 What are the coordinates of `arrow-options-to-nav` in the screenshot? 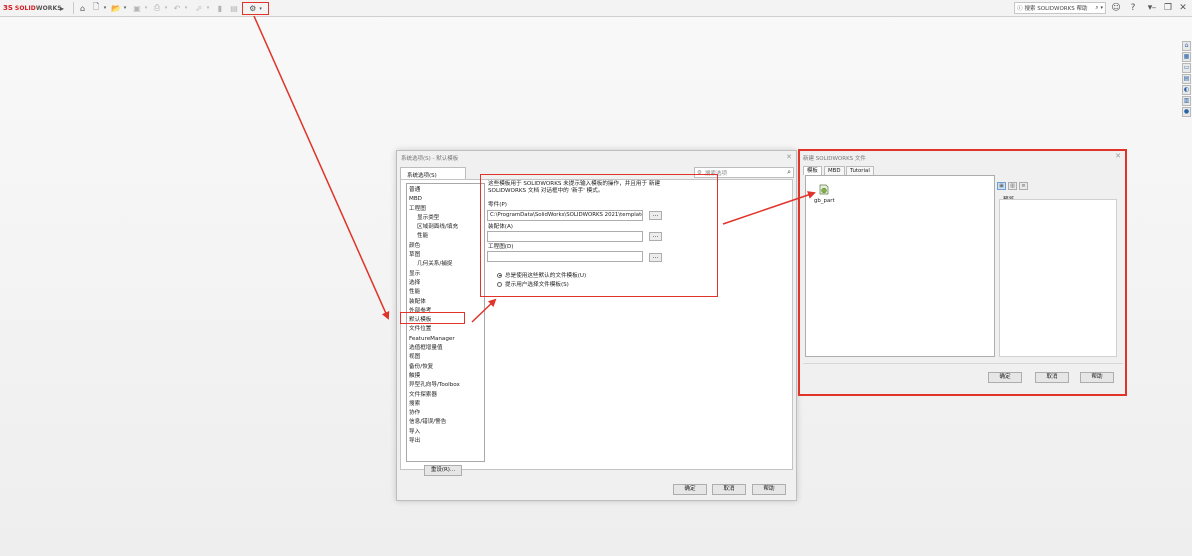 It's located at (321, 167).